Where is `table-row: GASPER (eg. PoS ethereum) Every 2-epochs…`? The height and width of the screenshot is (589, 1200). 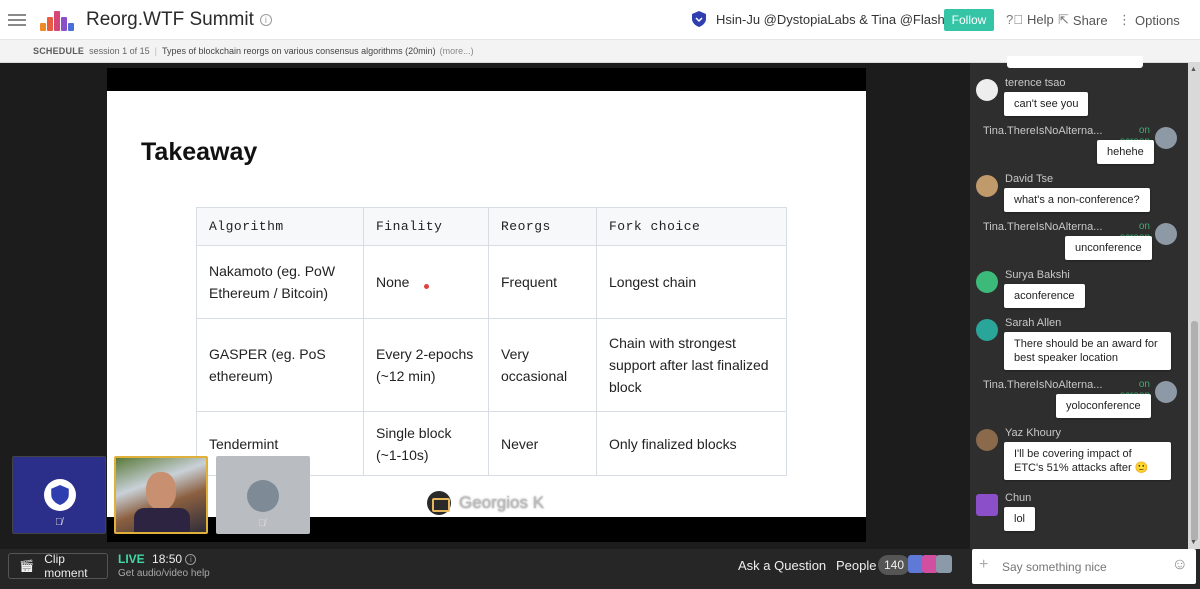 table-row: GASPER (eg. PoS ethereum) Every 2-epochs… is located at coordinates (491, 365).